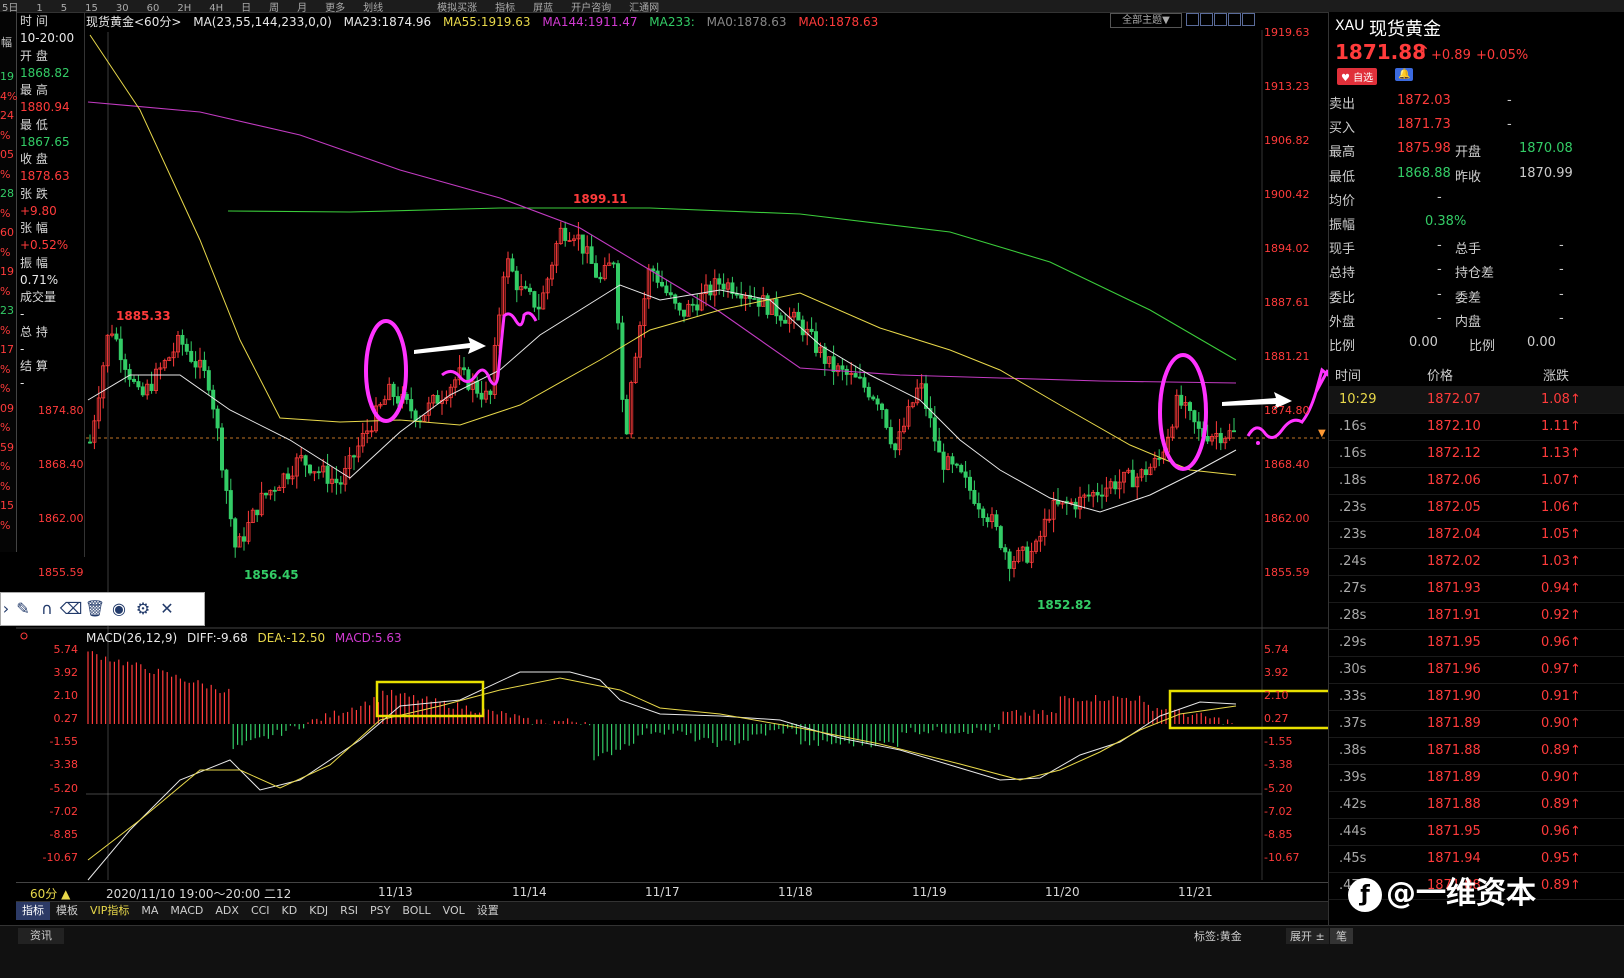 This screenshot has height=978, width=1624. I want to click on indicator-tab: MA, so click(149, 911).